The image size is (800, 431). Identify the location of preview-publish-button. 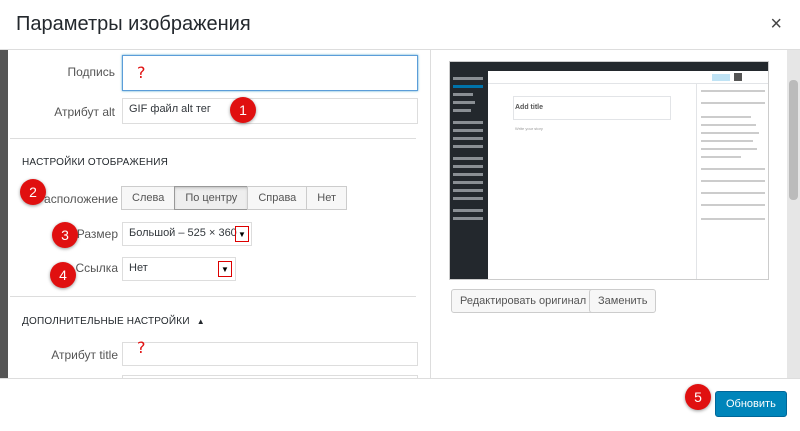
(721, 77).